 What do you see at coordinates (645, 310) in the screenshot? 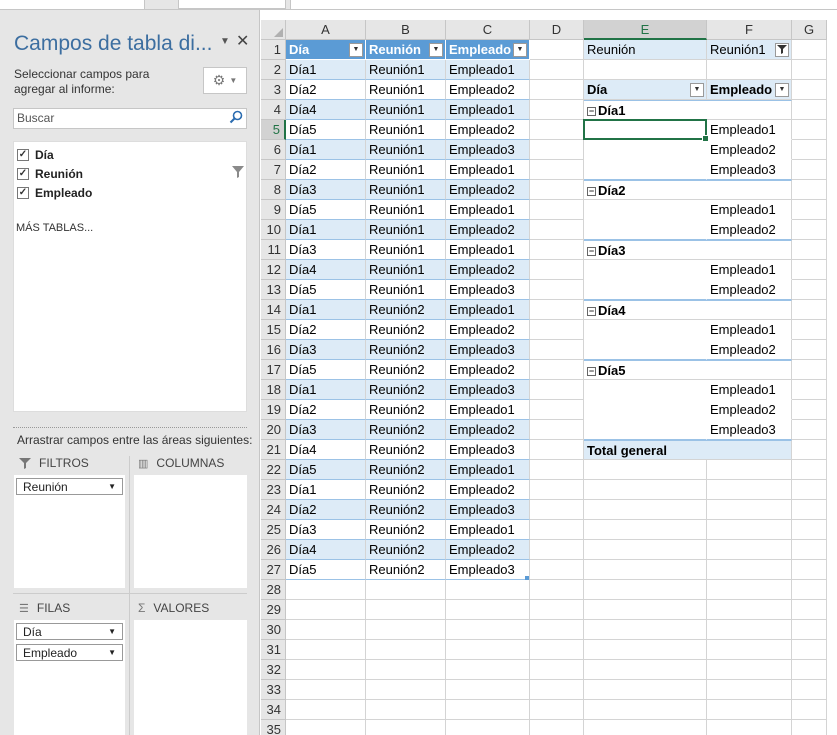
I see `pivot-day-row: − Día4` at bounding box center [645, 310].